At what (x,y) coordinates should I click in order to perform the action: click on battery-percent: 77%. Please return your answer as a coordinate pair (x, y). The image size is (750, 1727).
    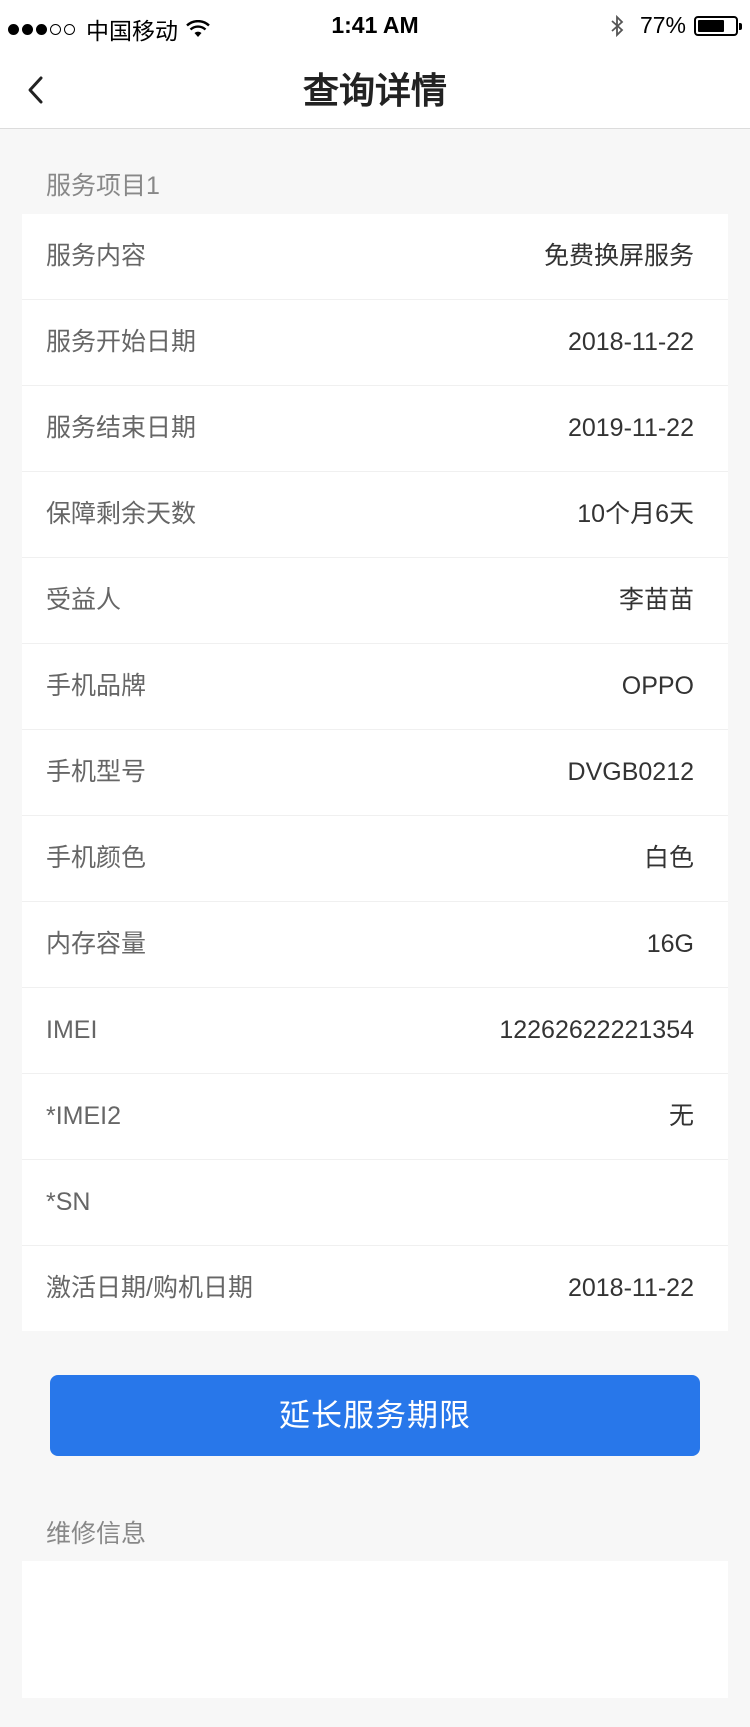
    Looking at the image, I should click on (662, 25).